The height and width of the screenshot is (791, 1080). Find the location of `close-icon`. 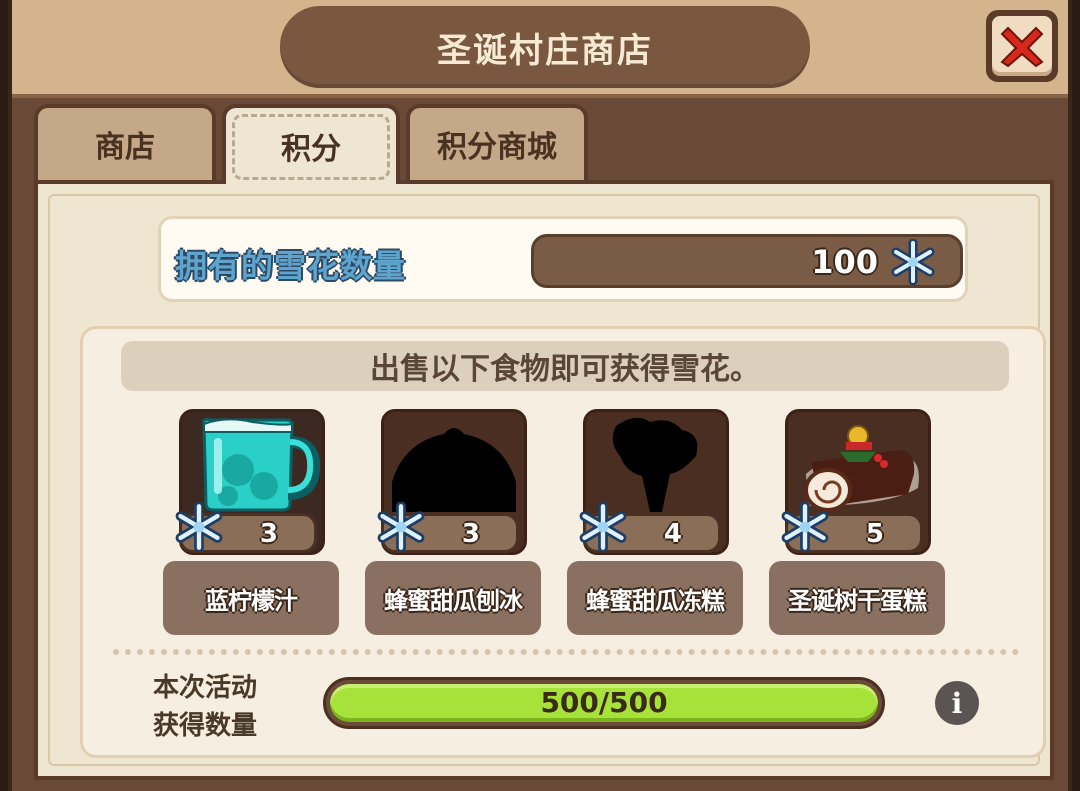

close-icon is located at coordinates (1022, 46).